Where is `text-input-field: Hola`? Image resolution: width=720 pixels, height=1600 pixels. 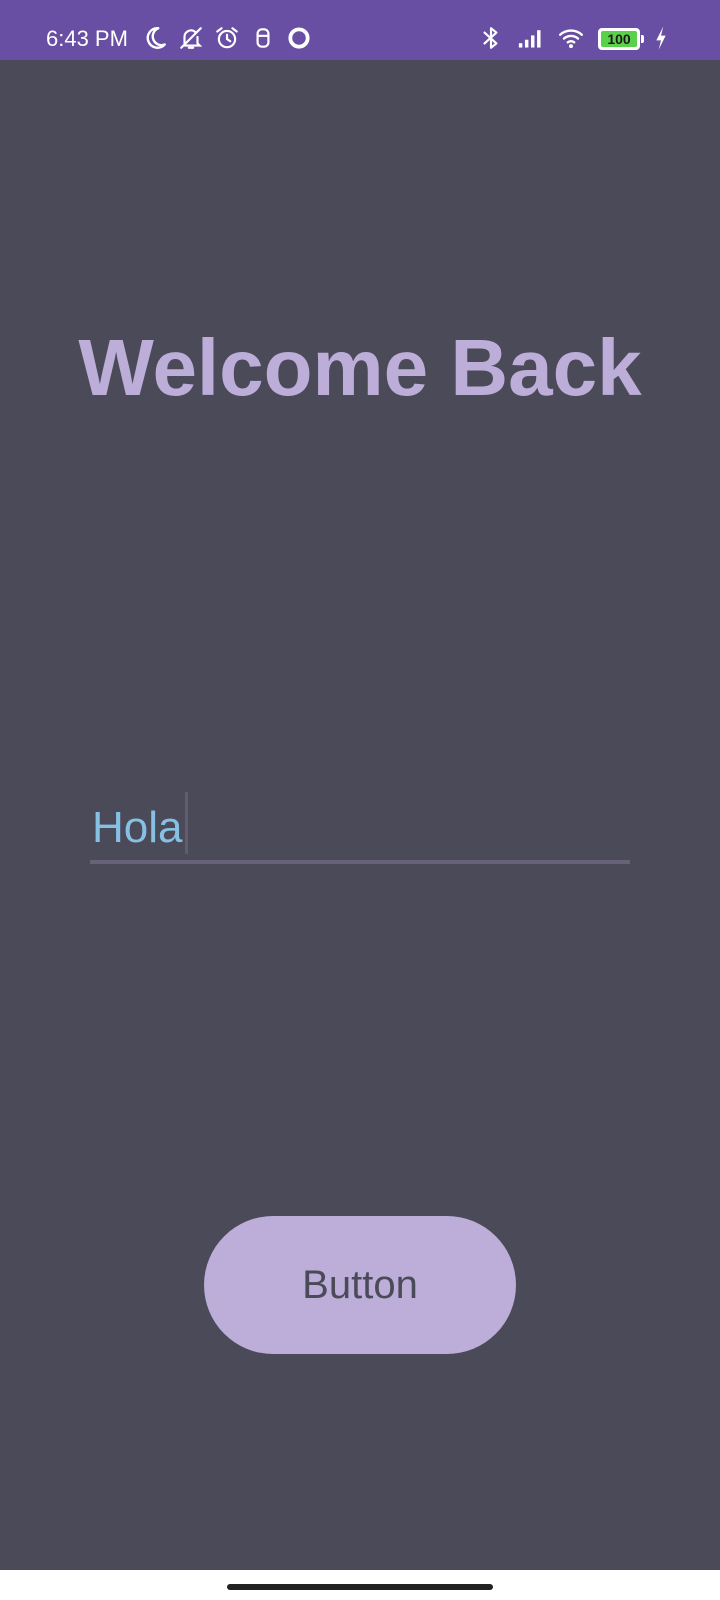
text-input-field: Hola is located at coordinates (360, 817).